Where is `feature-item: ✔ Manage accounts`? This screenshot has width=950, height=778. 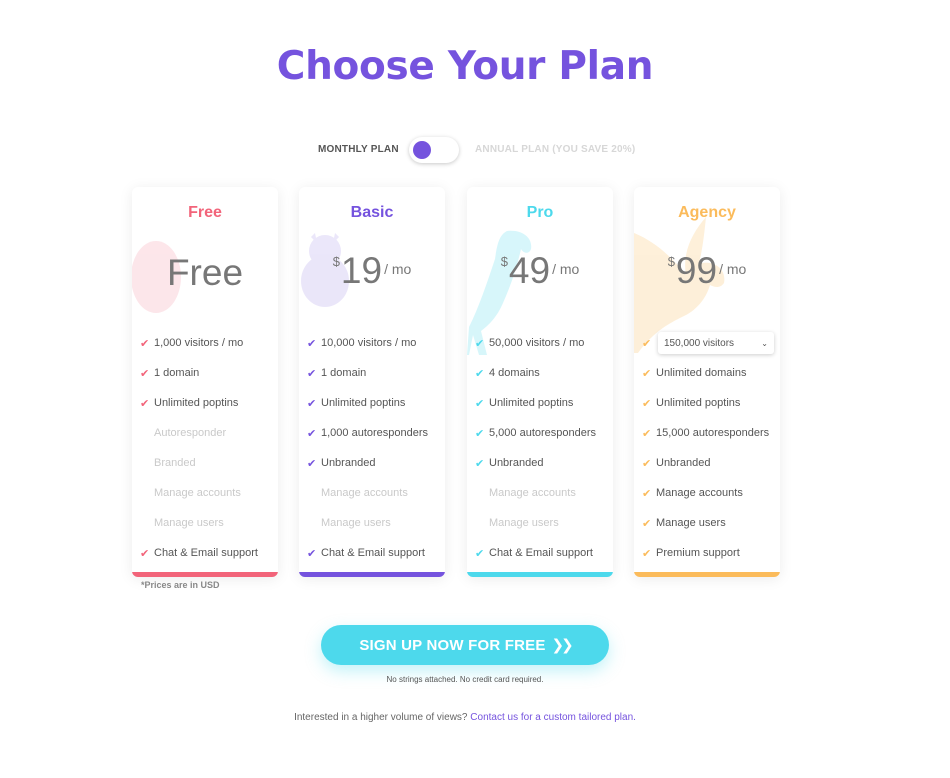 feature-item: ✔ Manage accounts is located at coordinates (709, 493).